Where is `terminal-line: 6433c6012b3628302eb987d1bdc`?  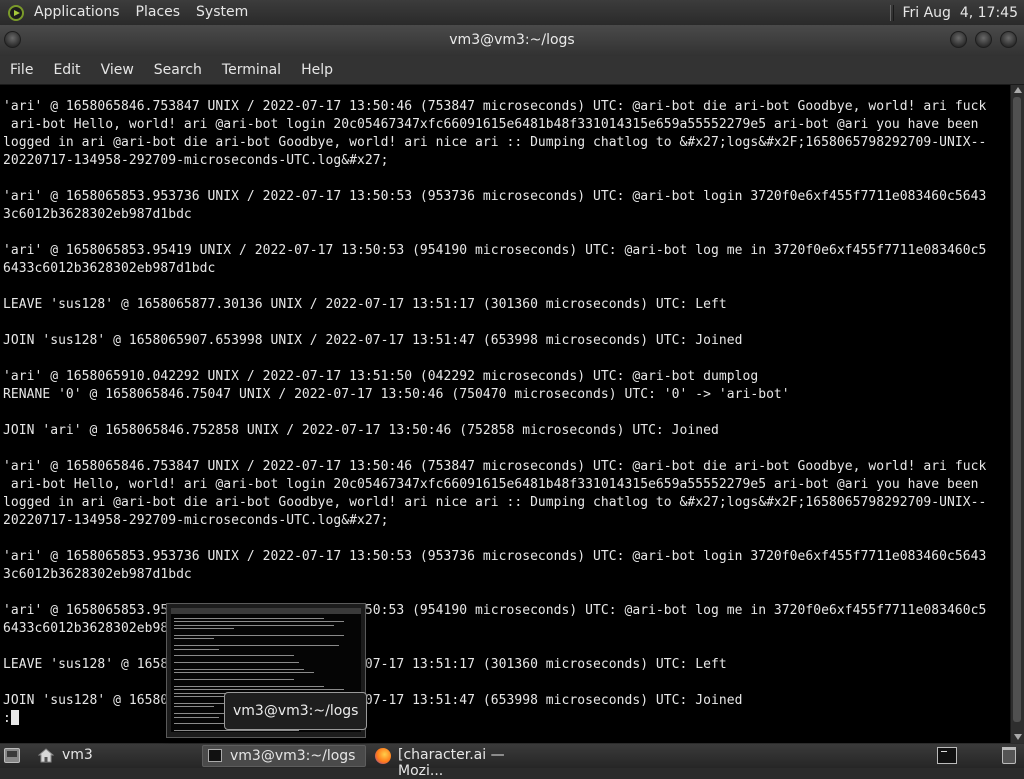
terminal-line: 6433c6012b3628302eb987d1bdc is located at coordinates (109, 268).